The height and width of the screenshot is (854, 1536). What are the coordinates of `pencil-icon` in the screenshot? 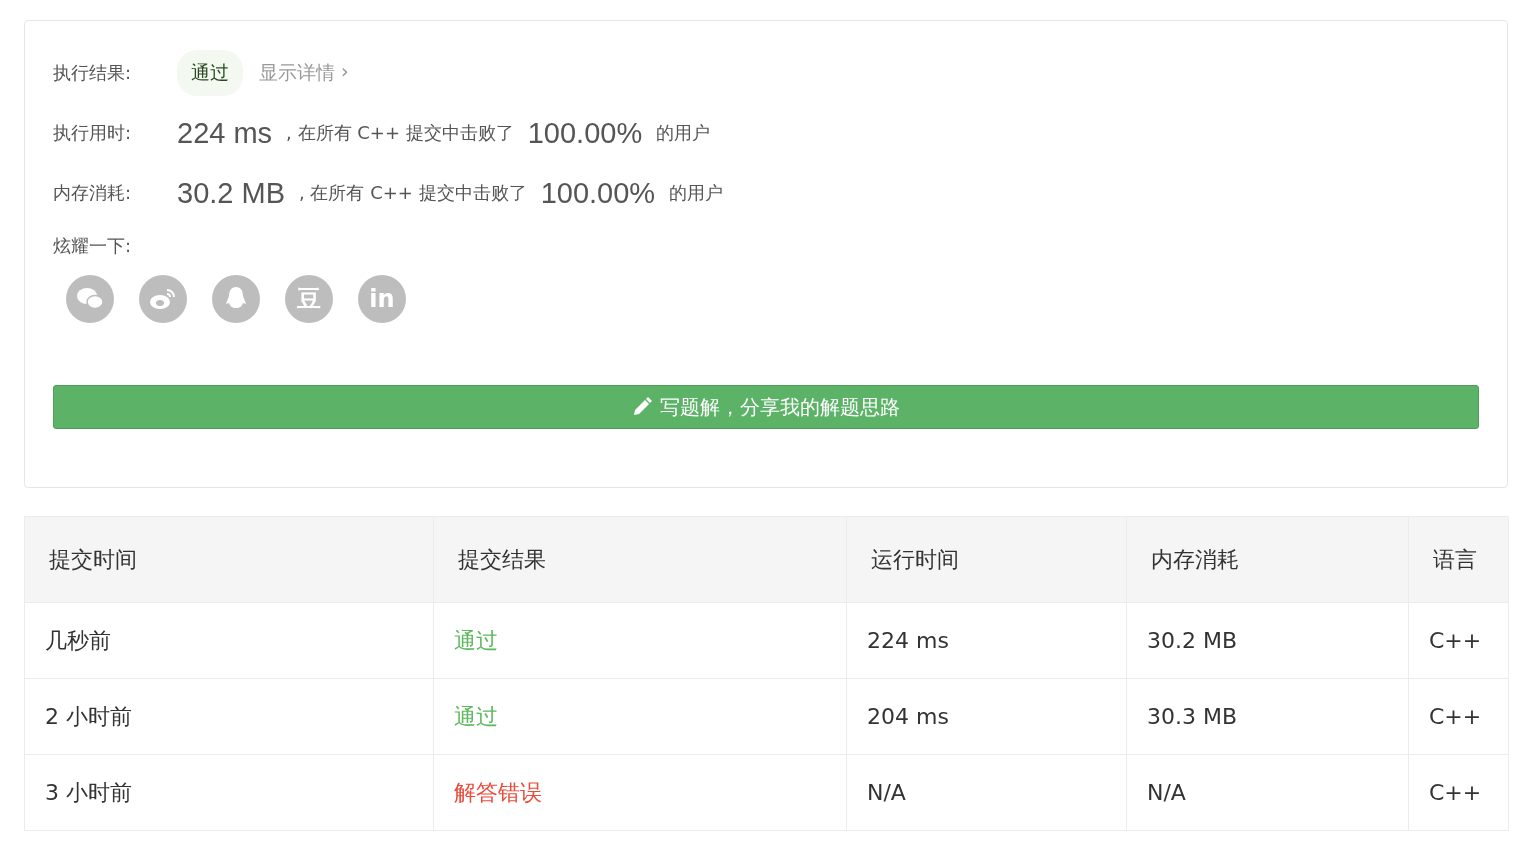 It's located at (642, 407).